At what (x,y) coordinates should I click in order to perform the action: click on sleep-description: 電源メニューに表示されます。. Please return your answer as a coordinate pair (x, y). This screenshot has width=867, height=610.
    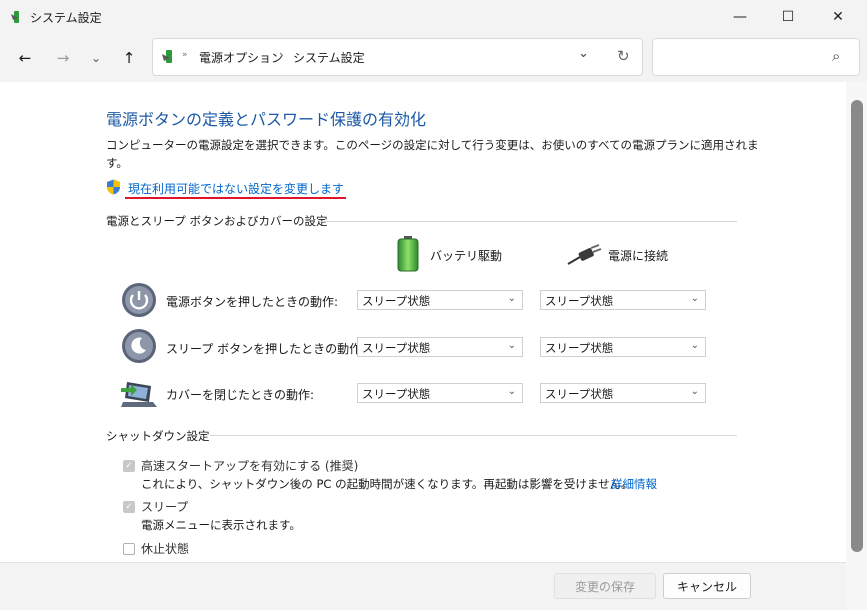
    Looking at the image, I should click on (221, 525).